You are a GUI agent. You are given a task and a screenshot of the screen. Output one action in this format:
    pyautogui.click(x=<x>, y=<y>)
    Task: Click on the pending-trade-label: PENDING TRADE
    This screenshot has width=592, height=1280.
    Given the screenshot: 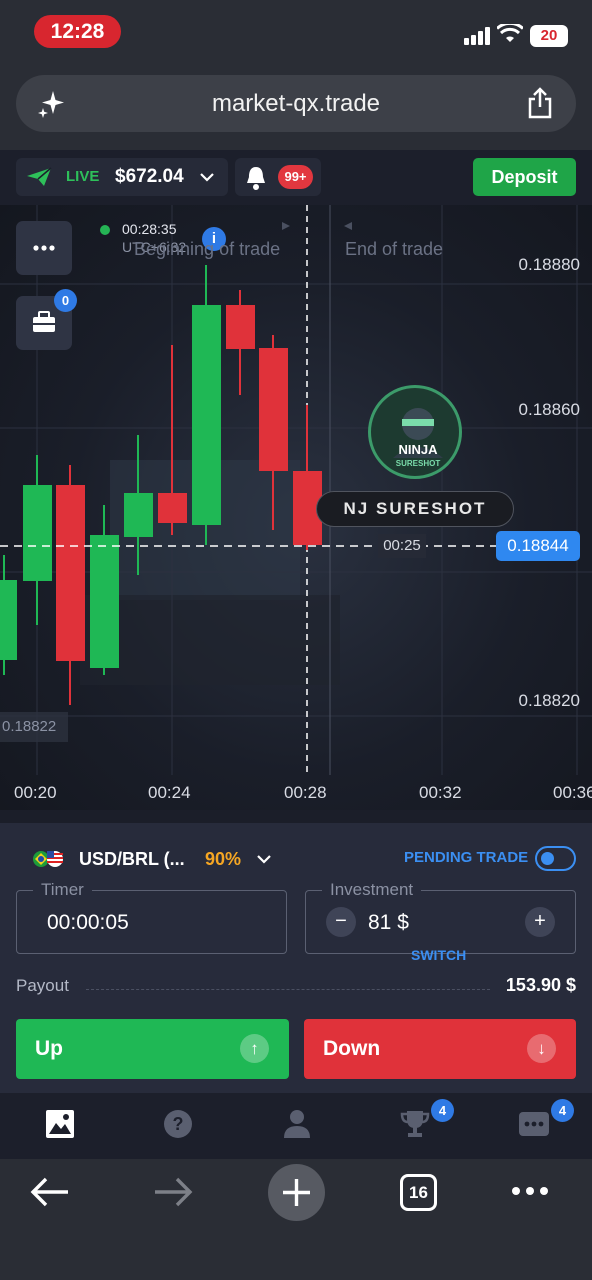 What is the action you would take?
    pyautogui.click(x=466, y=857)
    